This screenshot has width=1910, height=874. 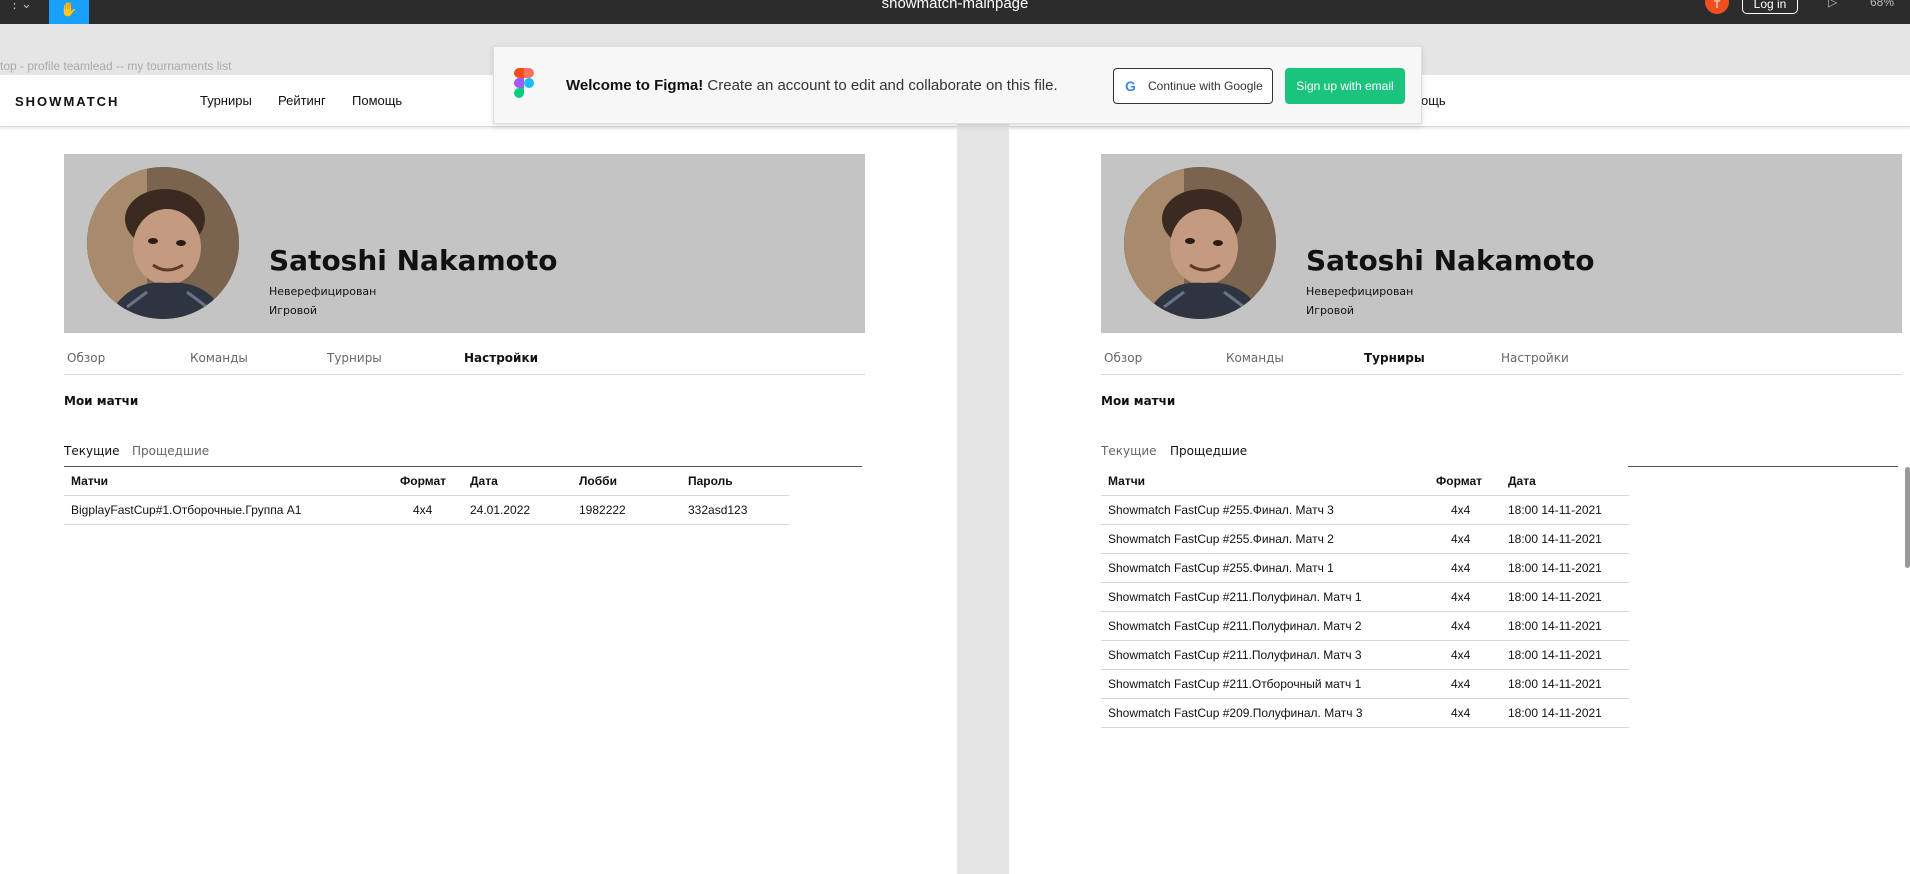 What do you see at coordinates (1130, 86) in the screenshot?
I see `google-icon: G` at bounding box center [1130, 86].